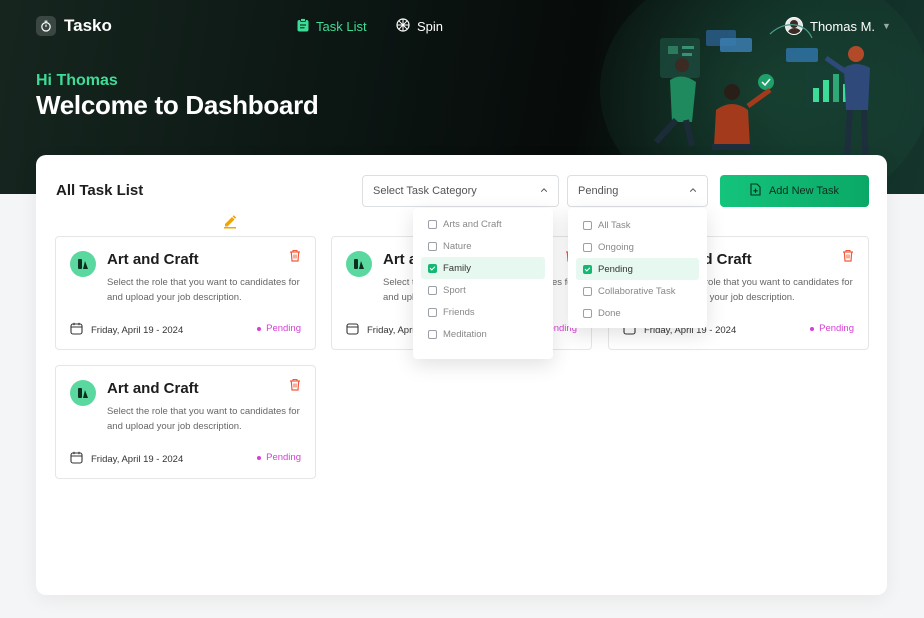  I want to click on status-option-label: Done, so click(609, 313).